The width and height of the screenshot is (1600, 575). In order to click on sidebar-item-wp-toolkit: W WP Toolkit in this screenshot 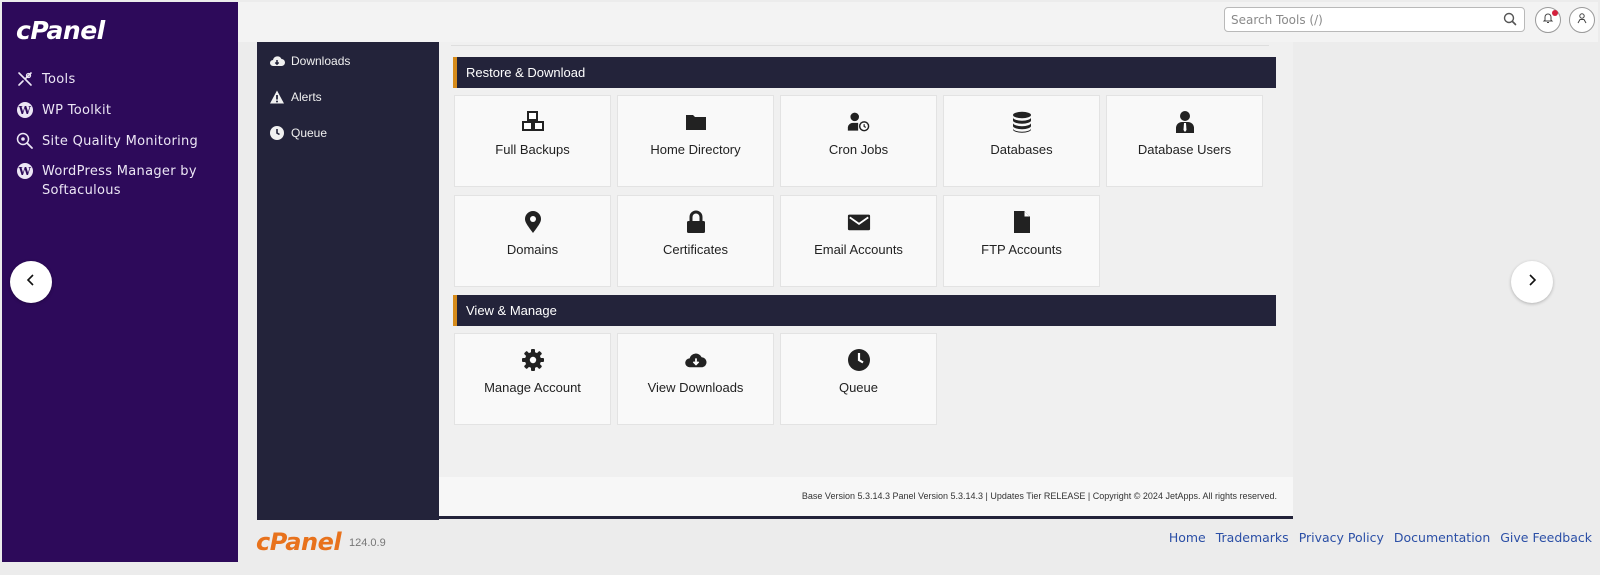, I will do `click(109, 110)`.